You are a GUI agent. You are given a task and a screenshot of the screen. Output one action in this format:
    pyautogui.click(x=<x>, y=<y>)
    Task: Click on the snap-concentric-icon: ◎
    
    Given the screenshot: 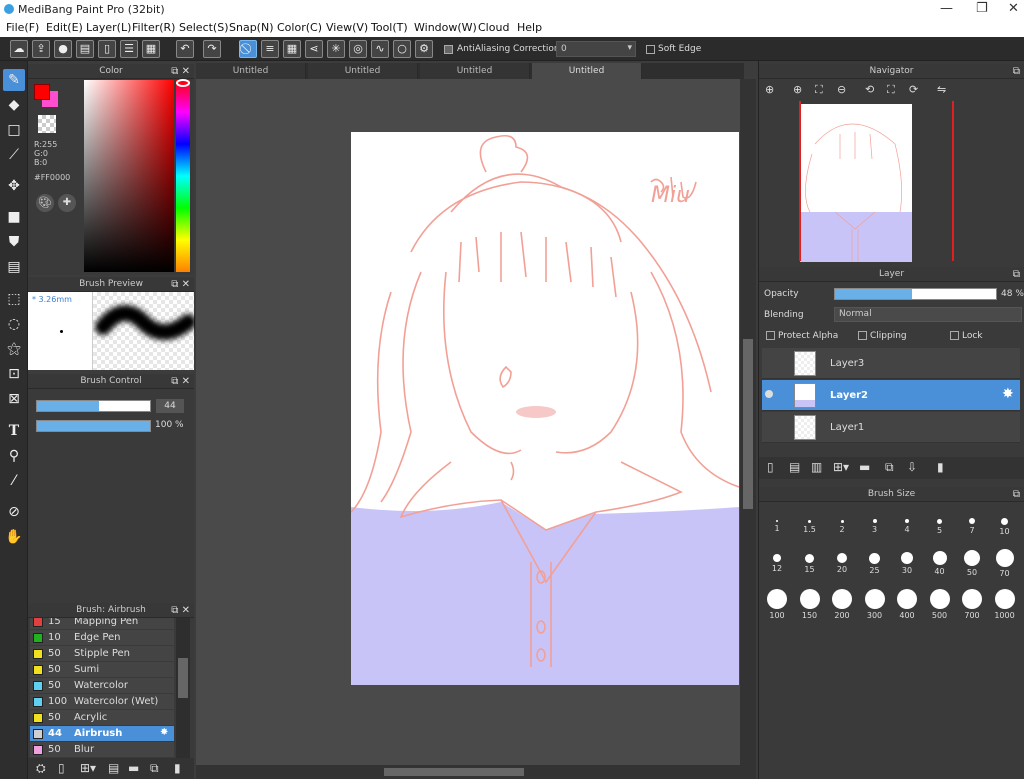 What is the action you would take?
    pyautogui.click(x=358, y=49)
    